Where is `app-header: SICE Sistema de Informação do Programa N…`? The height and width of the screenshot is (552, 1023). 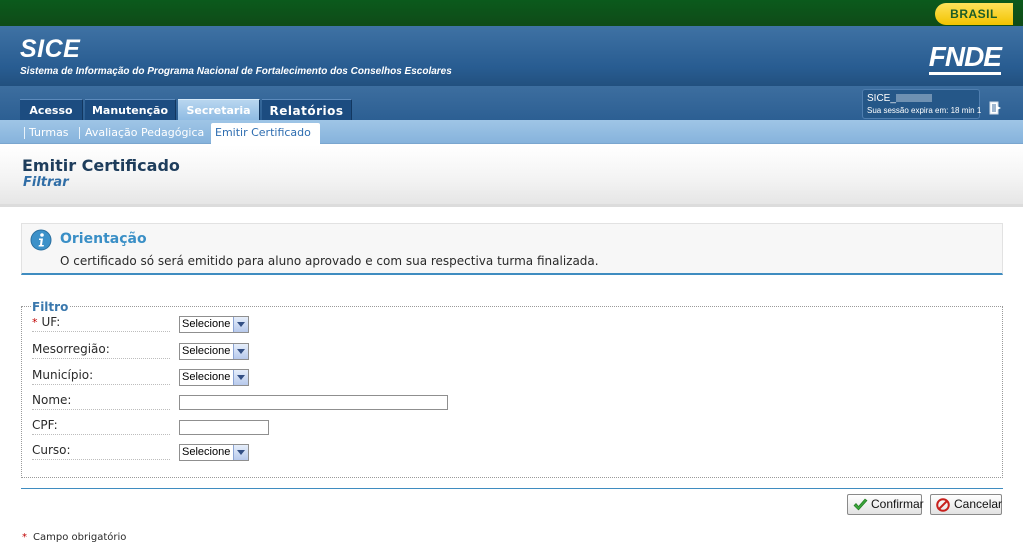
app-header: SICE Sistema de Informação do Programa N… is located at coordinates (511, 56).